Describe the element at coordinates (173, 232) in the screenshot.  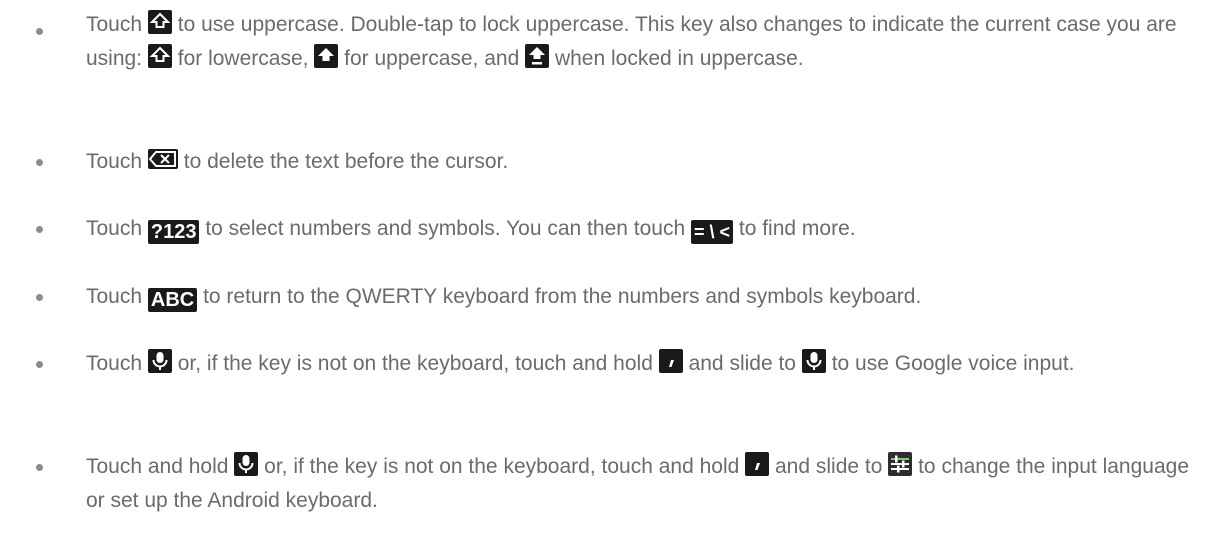
I see `numbers-key-icon: ?123` at that location.